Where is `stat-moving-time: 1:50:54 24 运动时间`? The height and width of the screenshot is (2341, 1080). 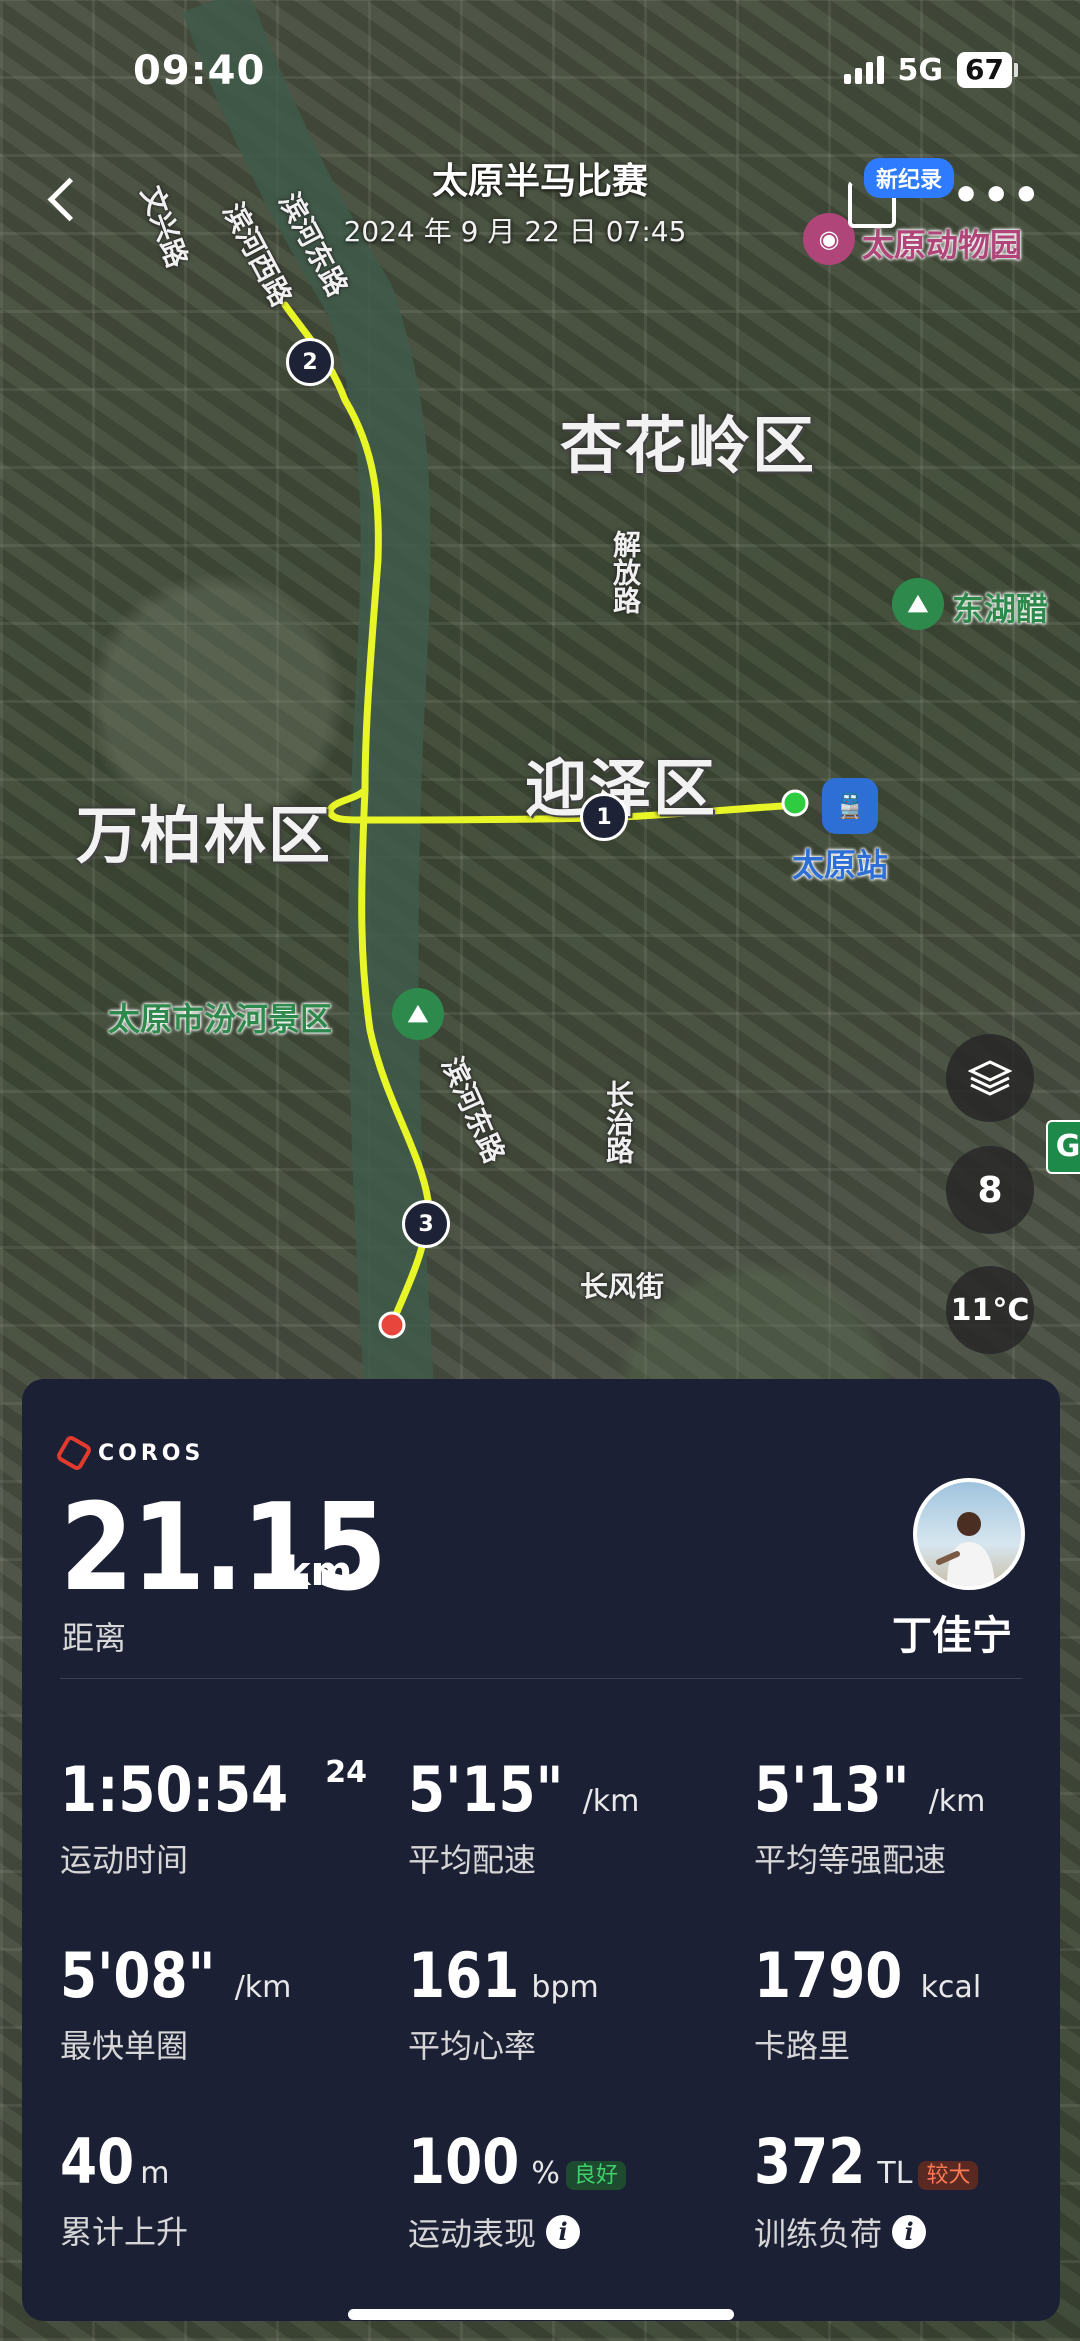 stat-moving-time: 1:50:54 24 运动时间 is located at coordinates (213, 1817).